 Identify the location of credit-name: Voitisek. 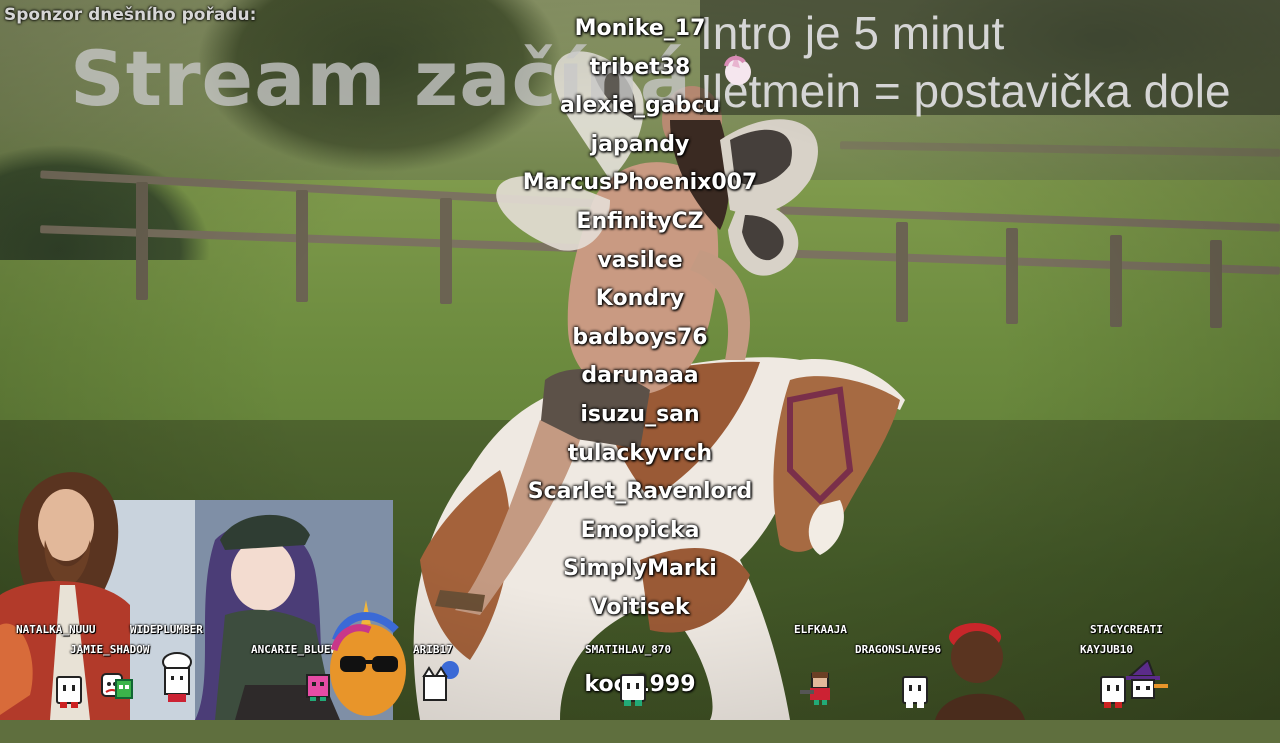
(640, 607).